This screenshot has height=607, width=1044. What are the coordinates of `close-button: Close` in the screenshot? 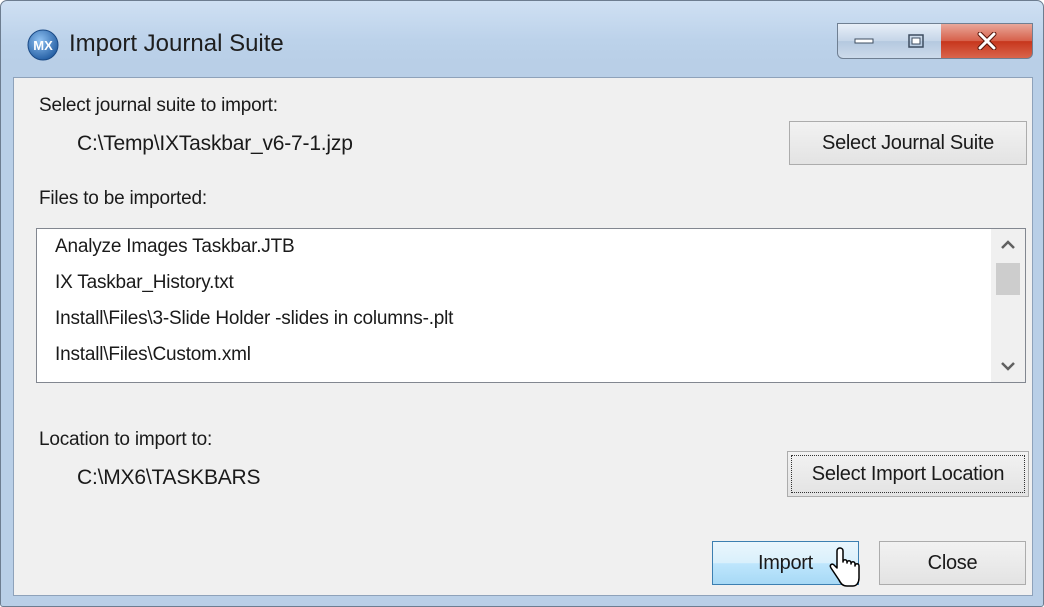 It's located at (952, 563).